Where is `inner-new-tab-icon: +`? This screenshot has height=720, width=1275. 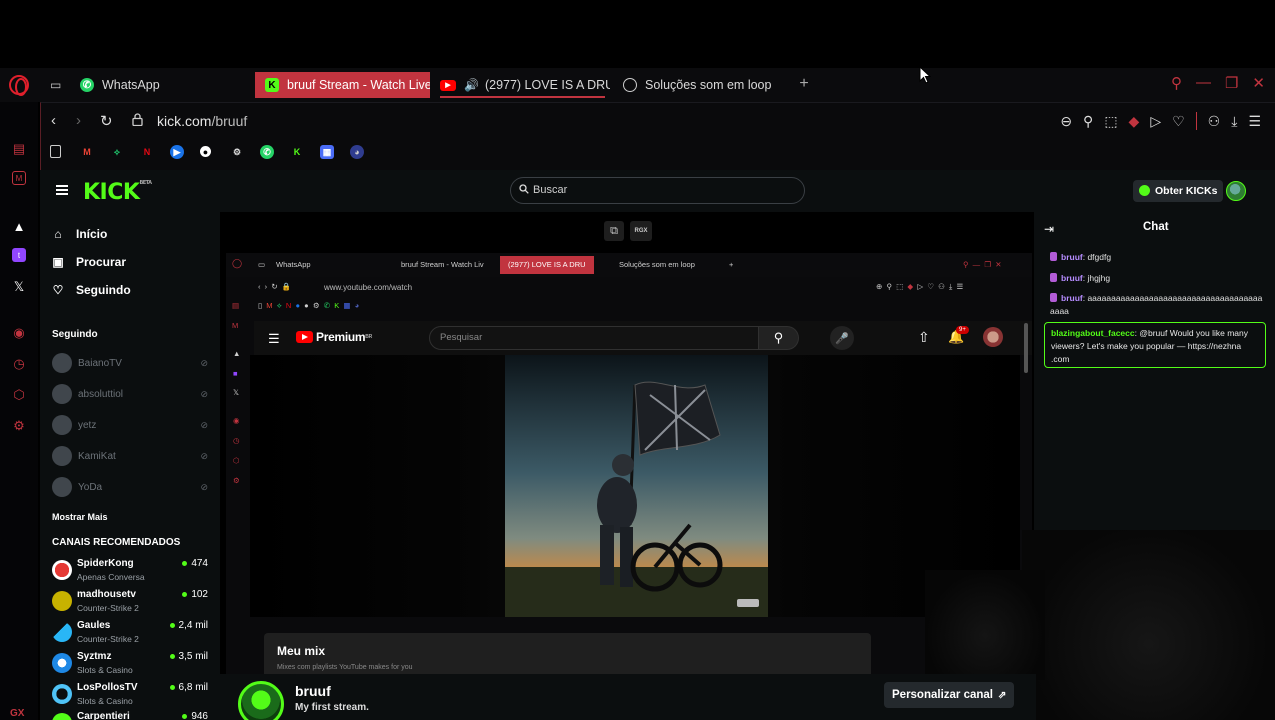
inner-new-tab-icon: + is located at coordinates (731, 264).